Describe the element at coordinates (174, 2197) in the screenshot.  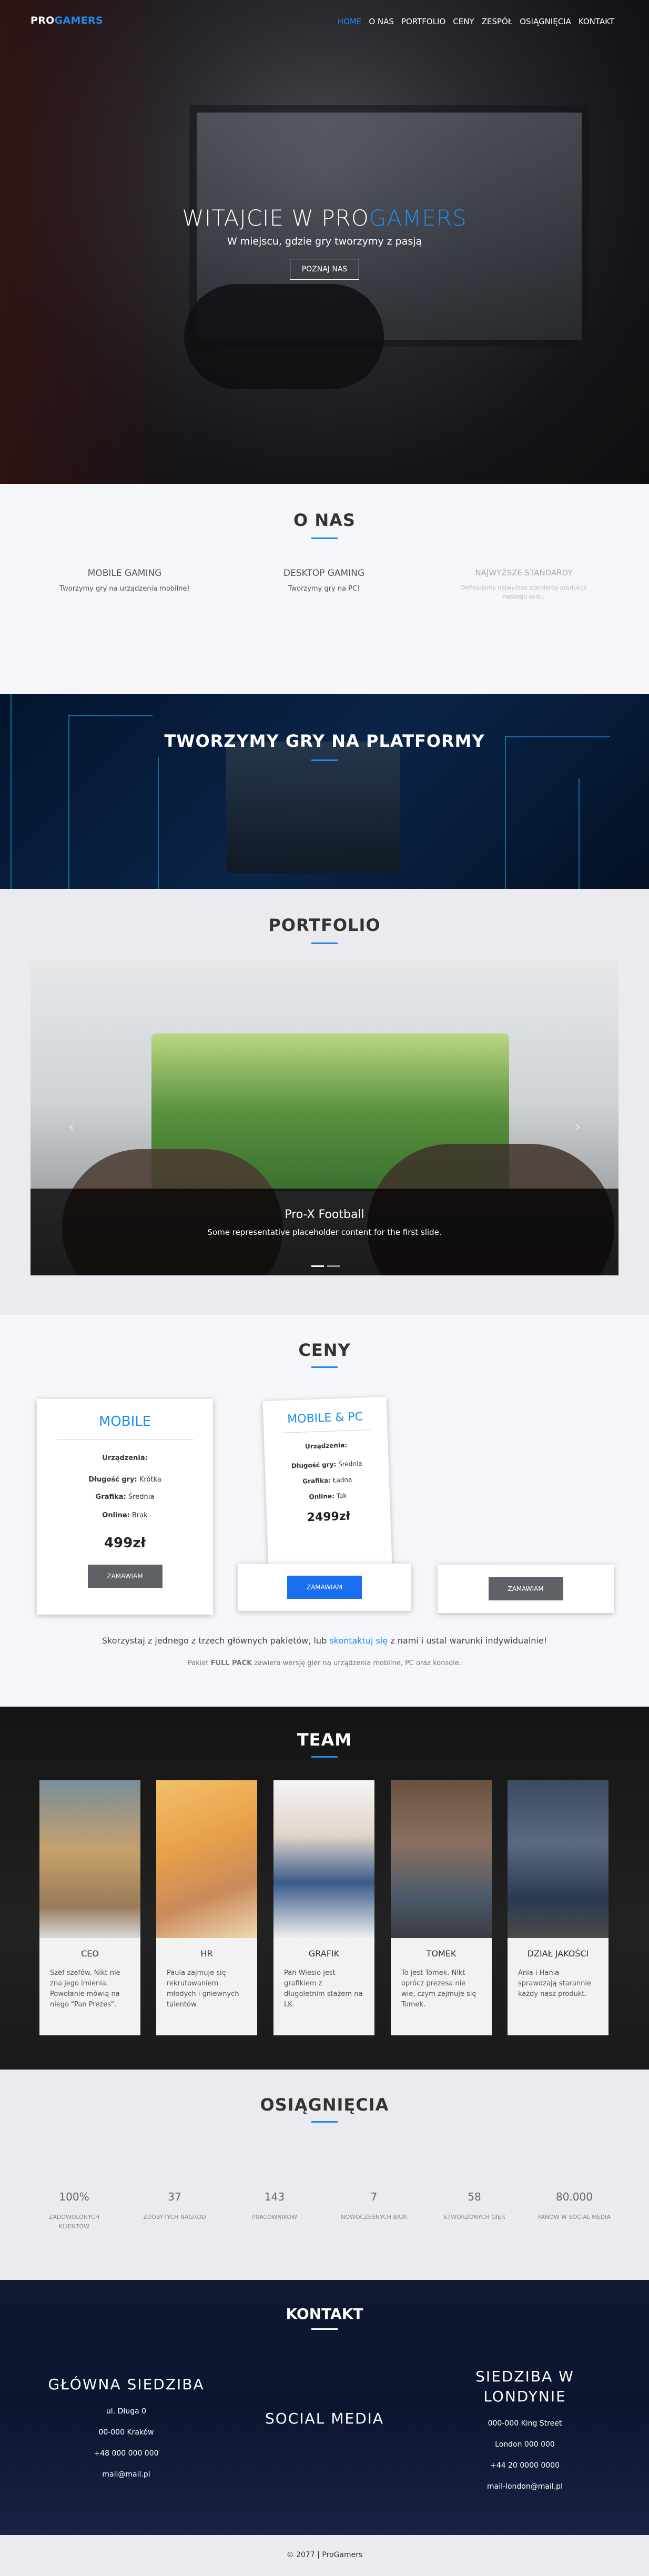
I see `stat-value: 37` at that location.